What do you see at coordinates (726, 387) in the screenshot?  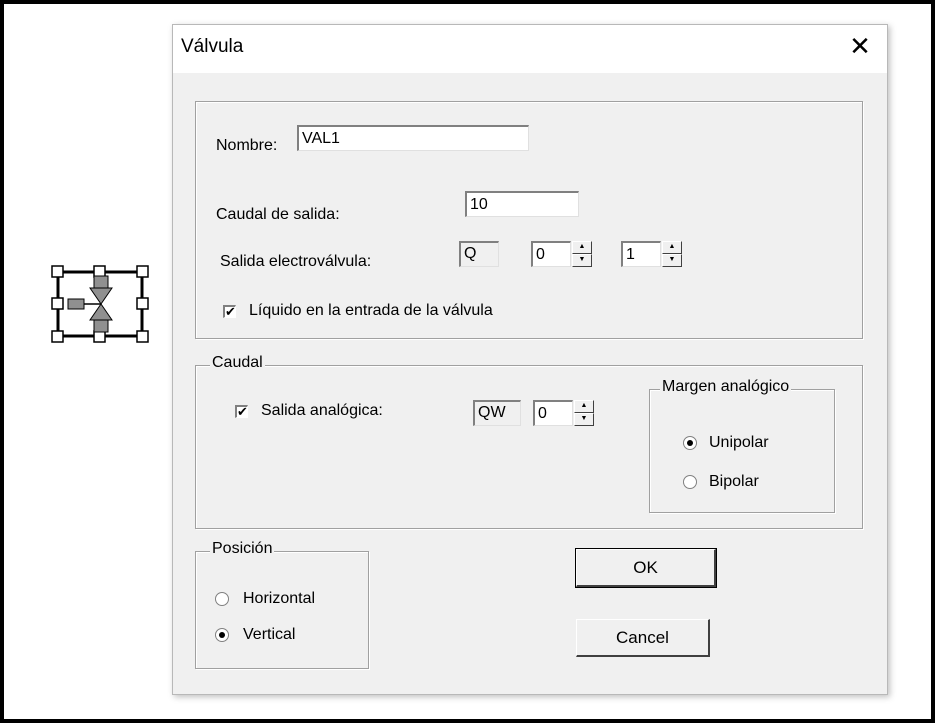 I see `margen-legend: Margen analógico` at bounding box center [726, 387].